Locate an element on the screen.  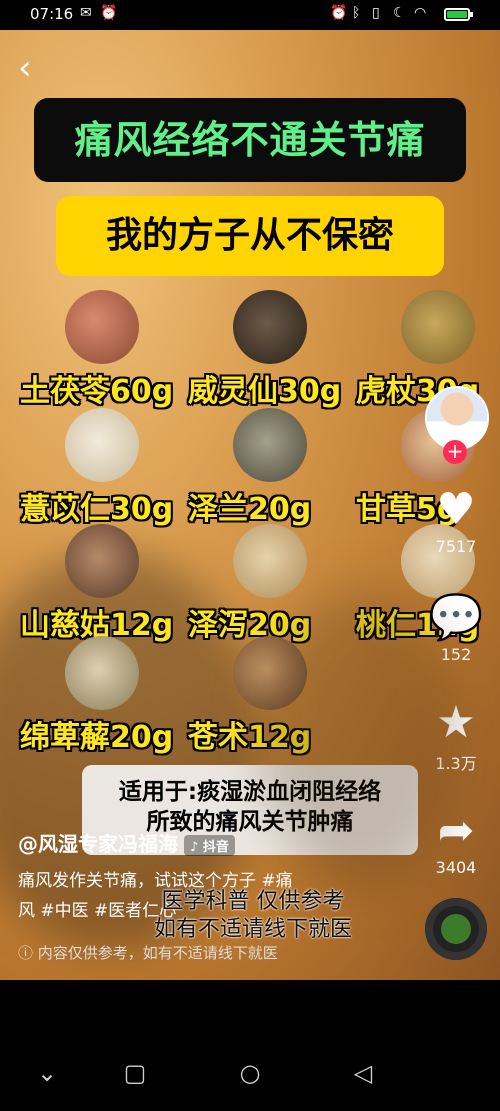
music-disc-icon is located at coordinates (456, 929).